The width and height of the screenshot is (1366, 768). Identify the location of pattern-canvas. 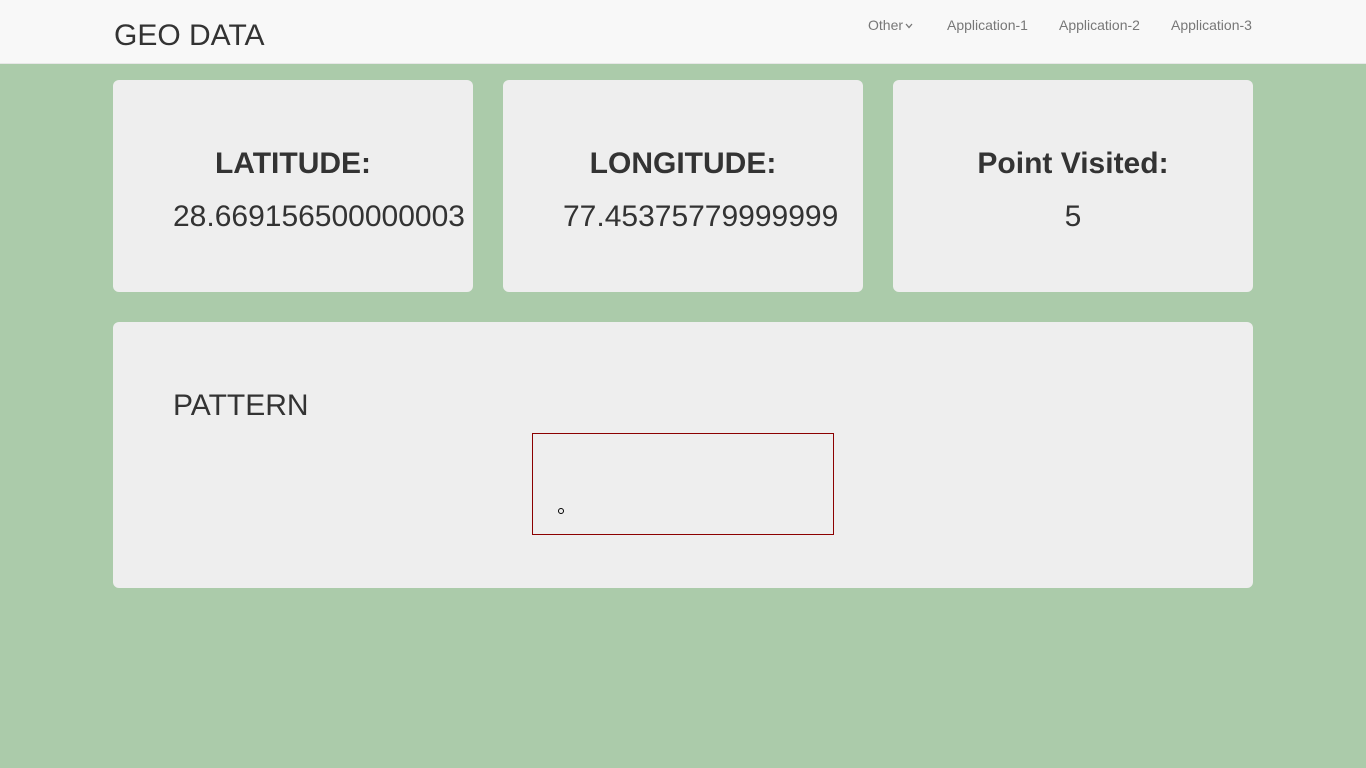
(683, 484).